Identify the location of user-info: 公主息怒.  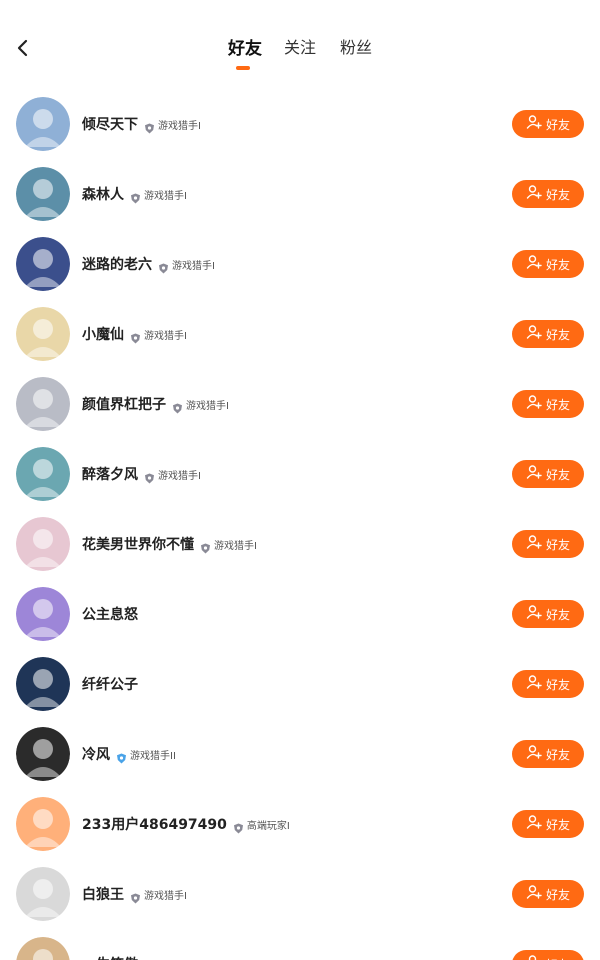
(110, 614).